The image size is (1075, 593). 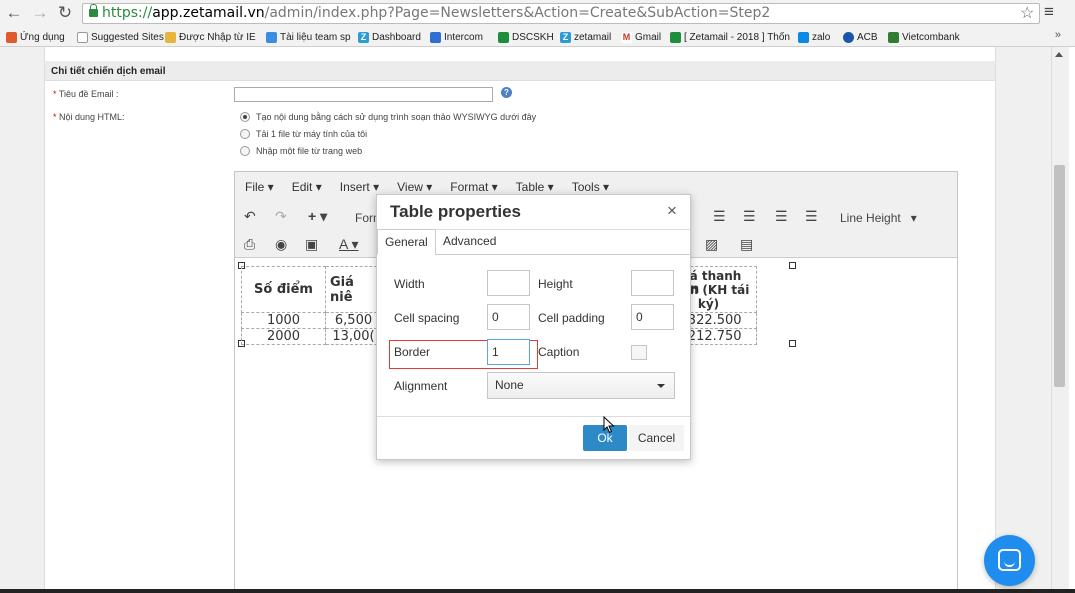 I want to click on subject-label-text: Tiêu đề Email :, so click(x=88, y=94).